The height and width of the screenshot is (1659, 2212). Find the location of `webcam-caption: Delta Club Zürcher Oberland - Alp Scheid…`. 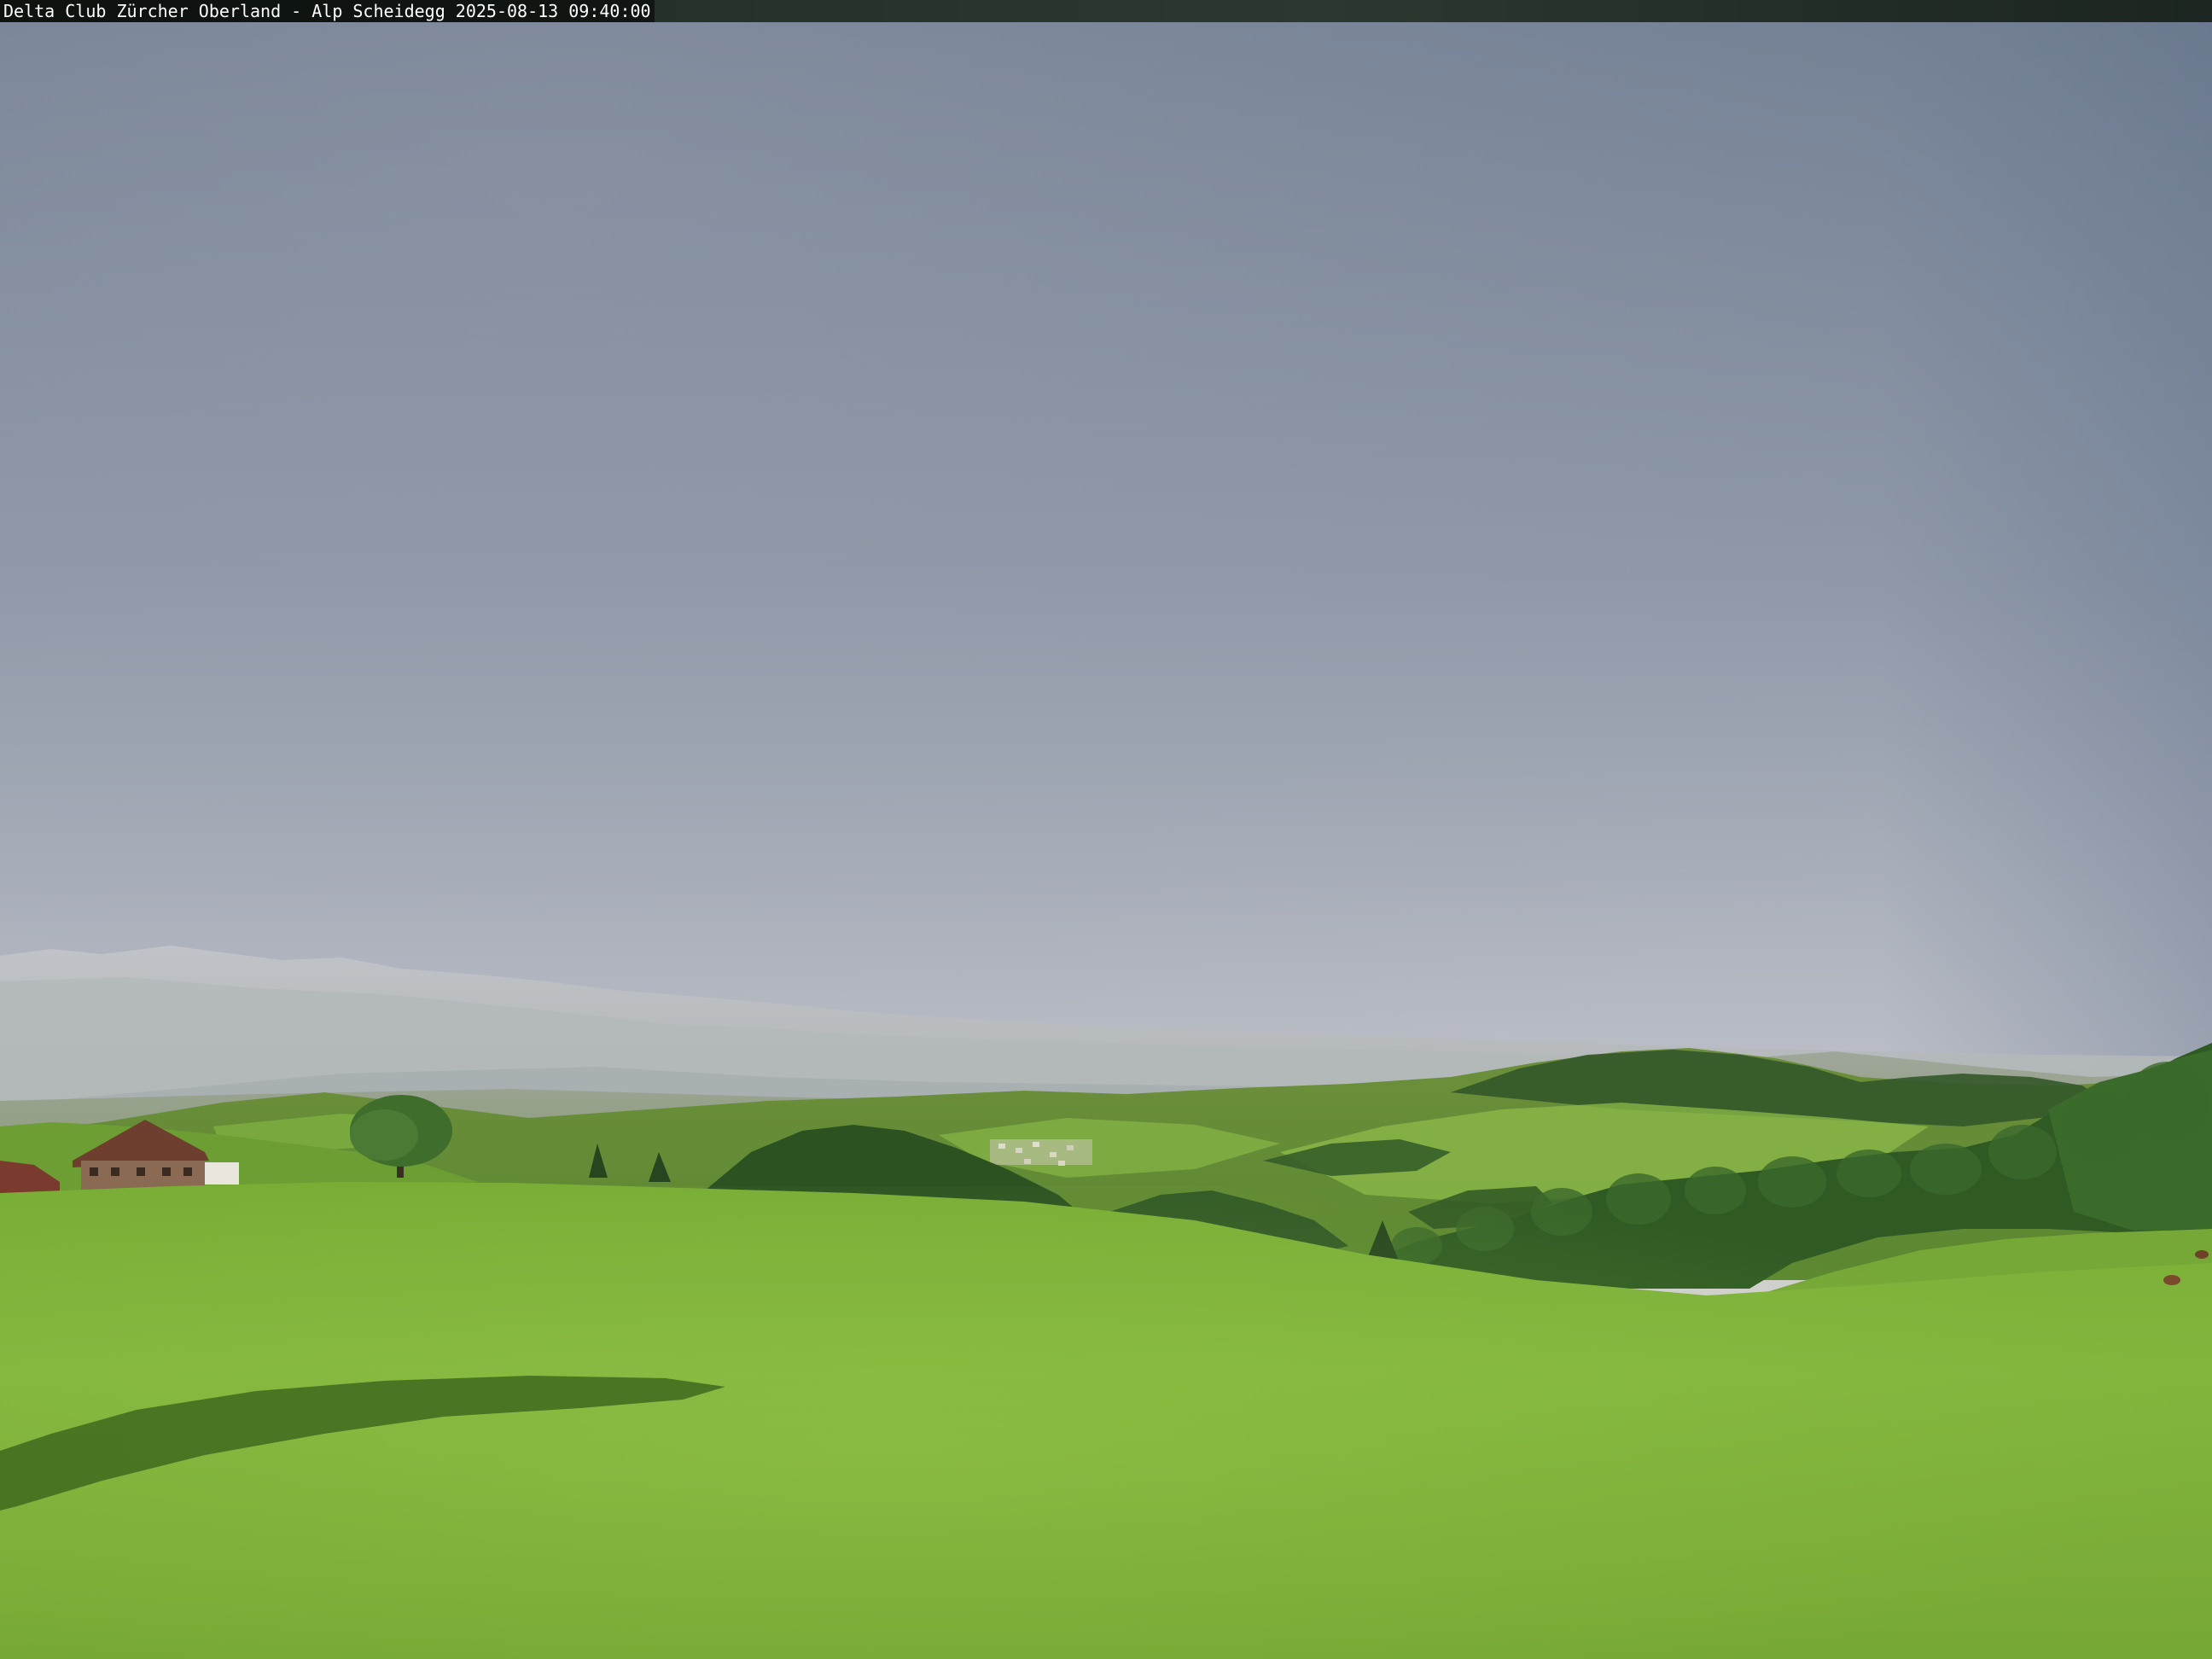

webcam-caption: Delta Club Zürcher Oberland - Alp Scheid… is located at coordinates (327, 11).